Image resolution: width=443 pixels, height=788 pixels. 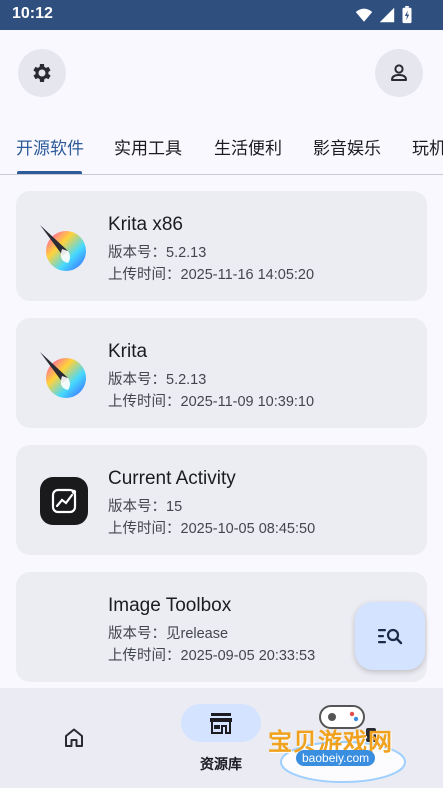 I want to click on status-bar: 10:12, so click(x=221, y=15).